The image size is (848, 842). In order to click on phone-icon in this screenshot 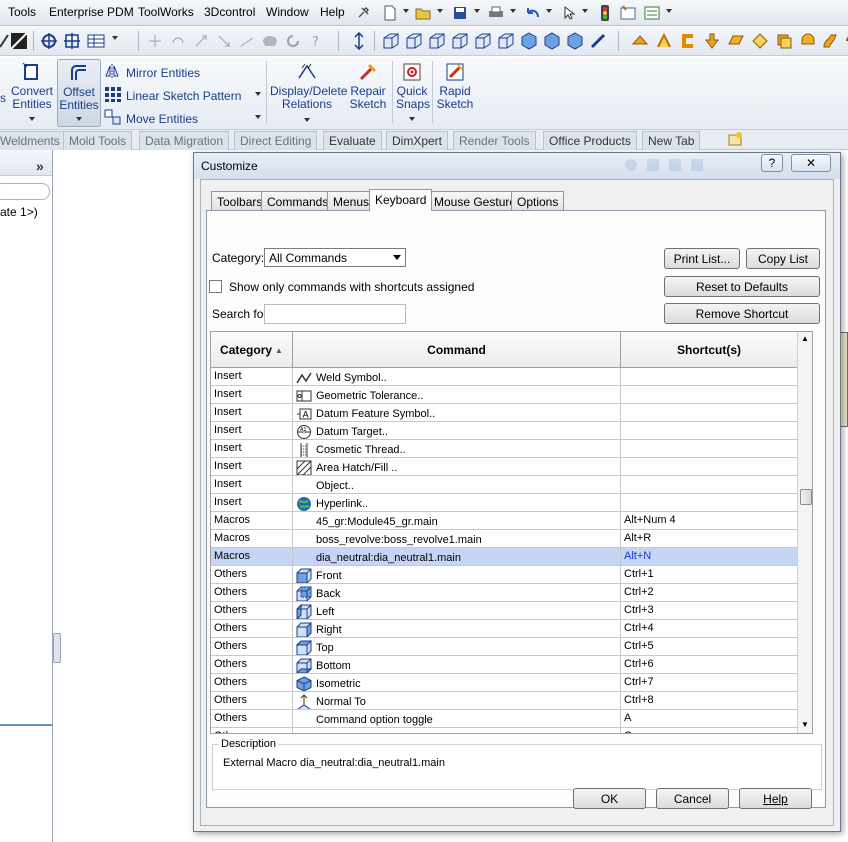, I will do `click(270, 41)`.